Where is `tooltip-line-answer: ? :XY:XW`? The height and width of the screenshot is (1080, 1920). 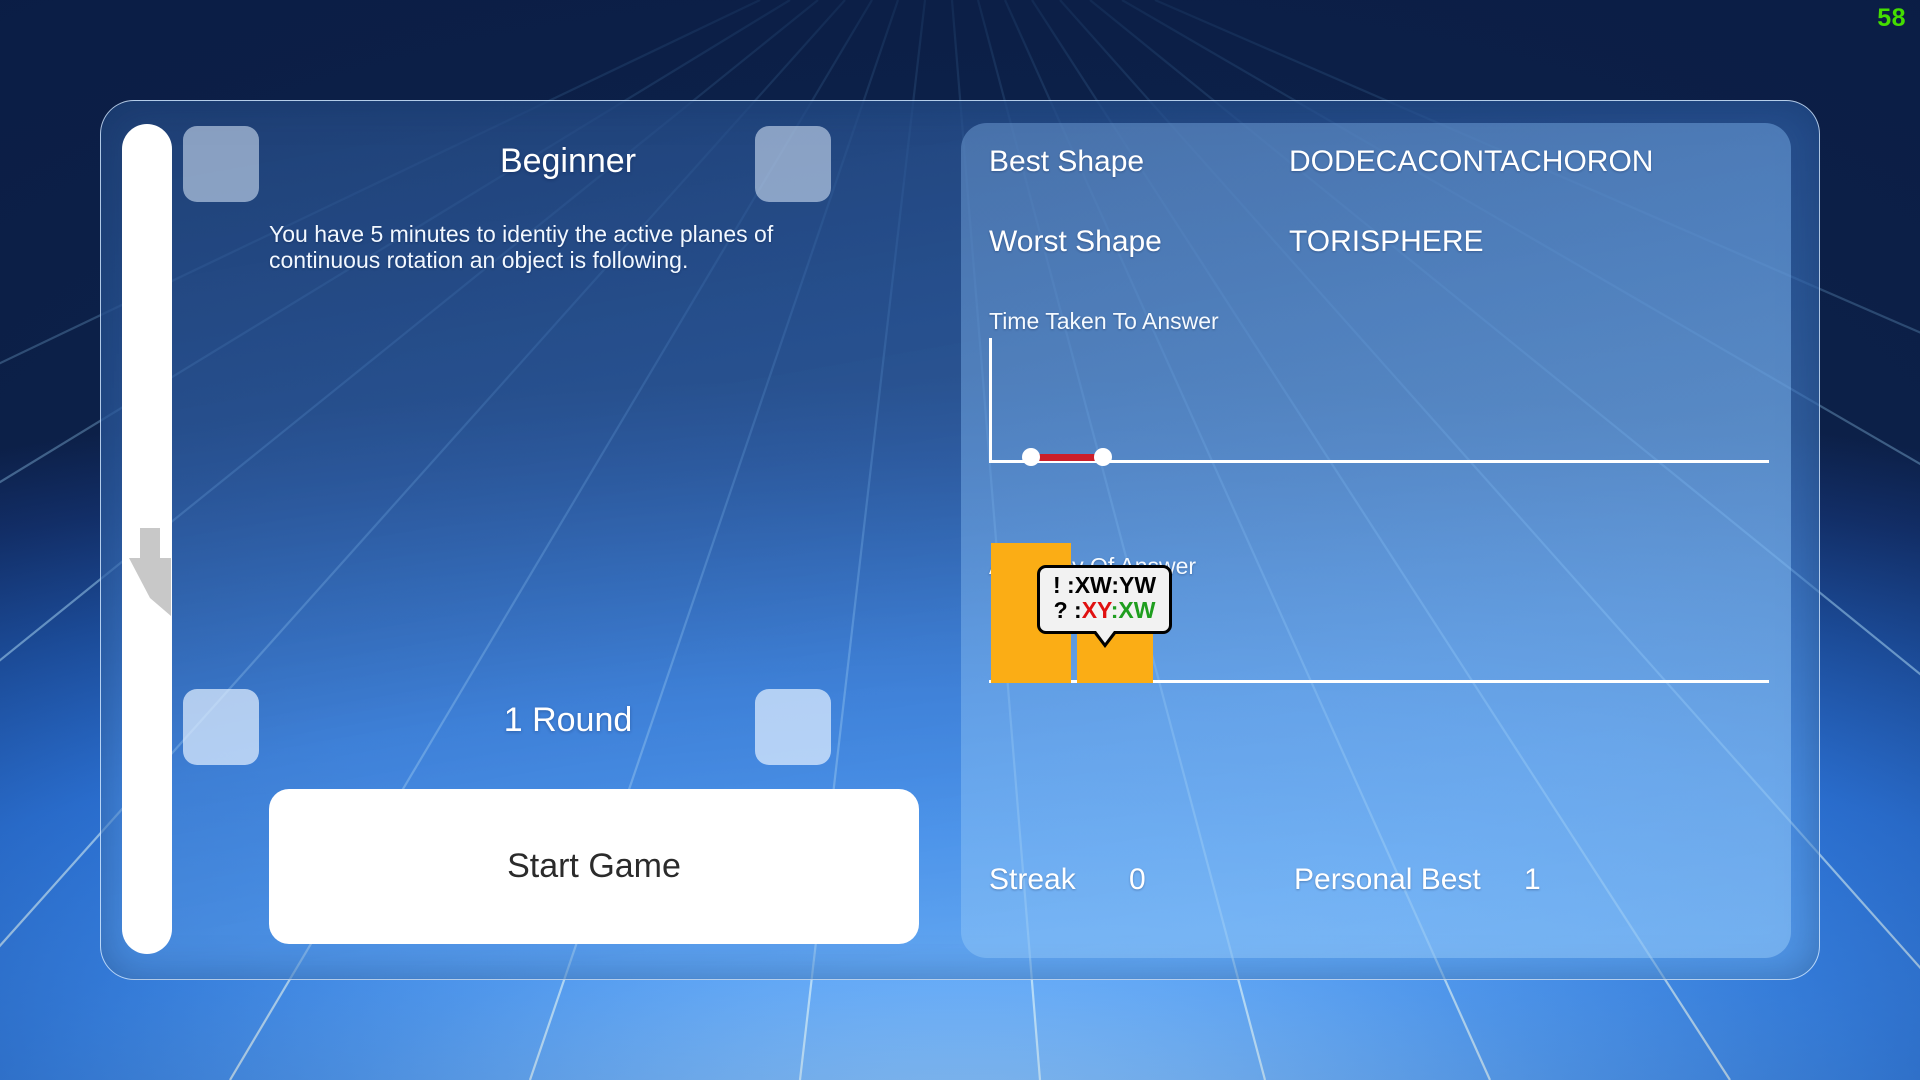 tooltip-line-answer: ? :XY:XW is located at coordinates (1104, 610).